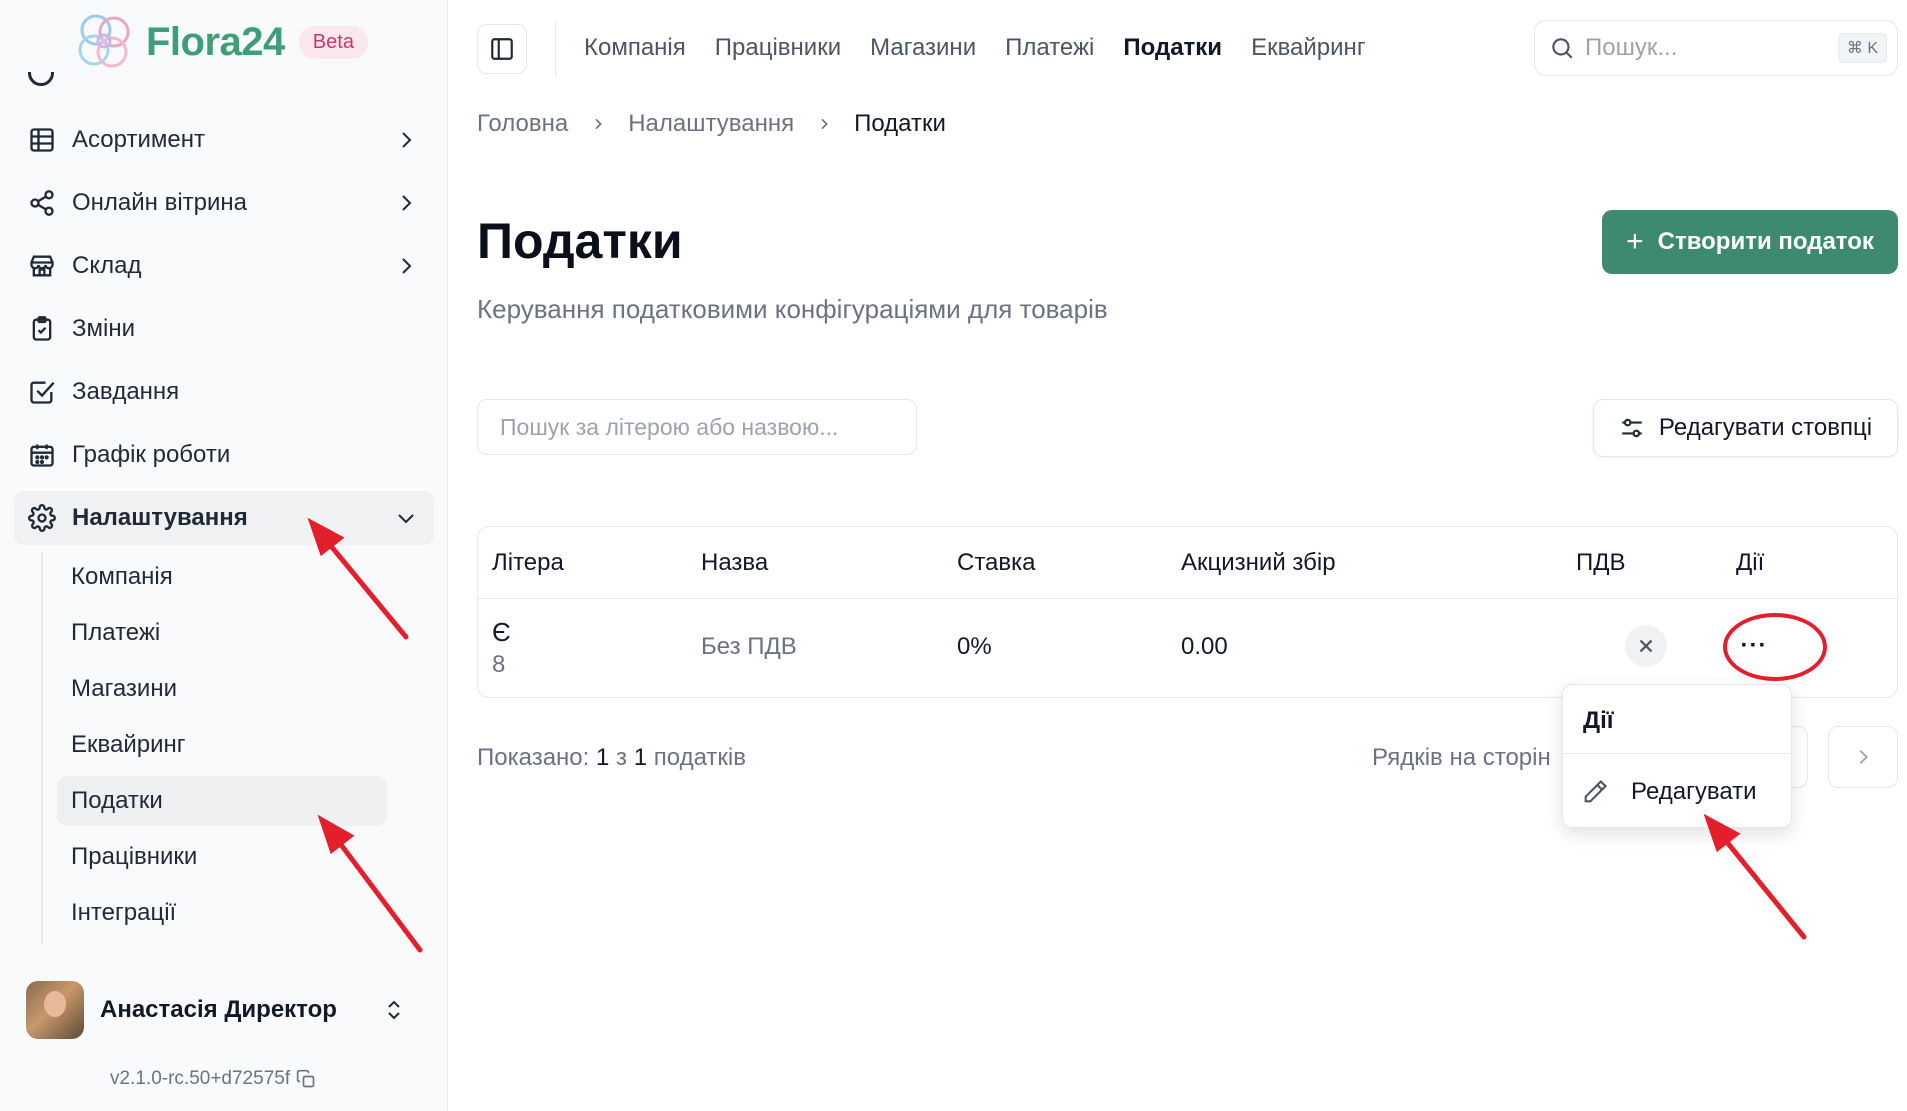 This screenshot has height=1111, width=1907. What do you see at coordinates (1258, 563) in the screenshot?
I see `column-header-excise: Акцизний збір` at bounding box center [1258, 563].